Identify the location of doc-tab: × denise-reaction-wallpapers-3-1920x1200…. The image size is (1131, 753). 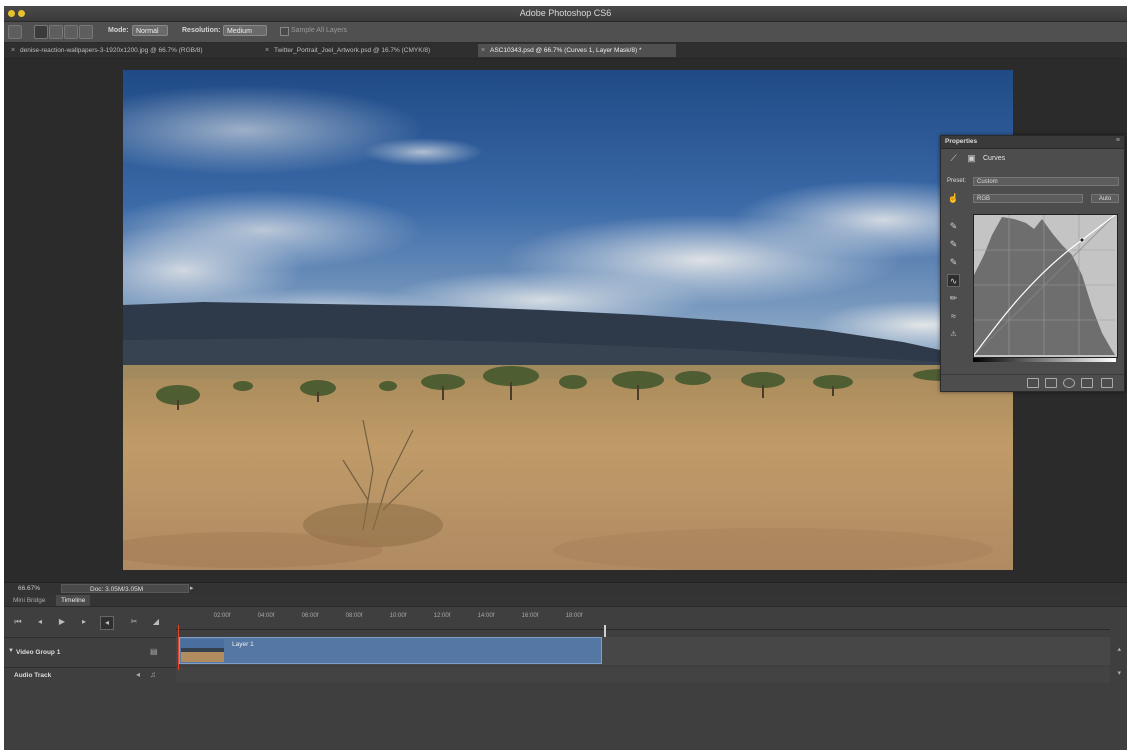
(134, 50).